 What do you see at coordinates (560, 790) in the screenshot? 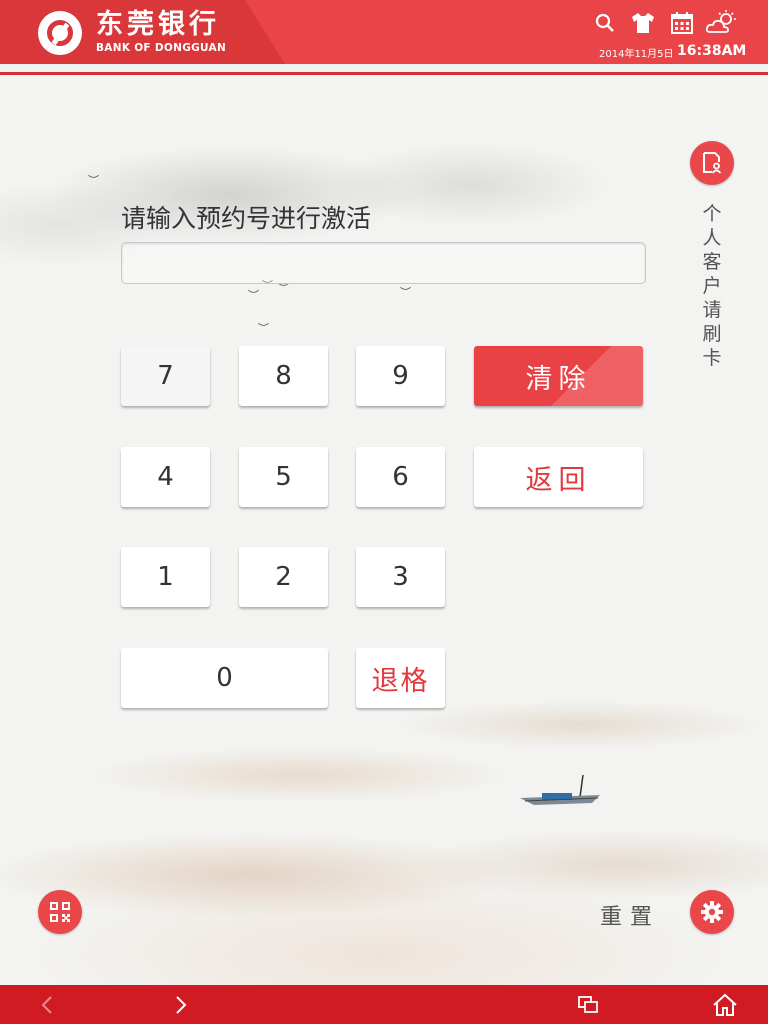
I see `boat-illustration` at bounding box center [560, 790].